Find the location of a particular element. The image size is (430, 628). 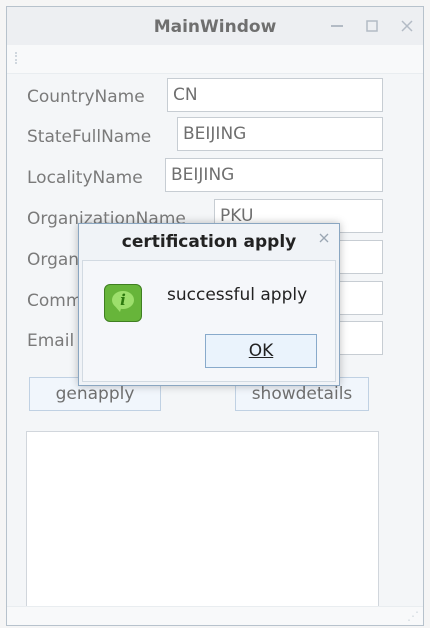

info-icon: i is located at coordinates (123, 303).